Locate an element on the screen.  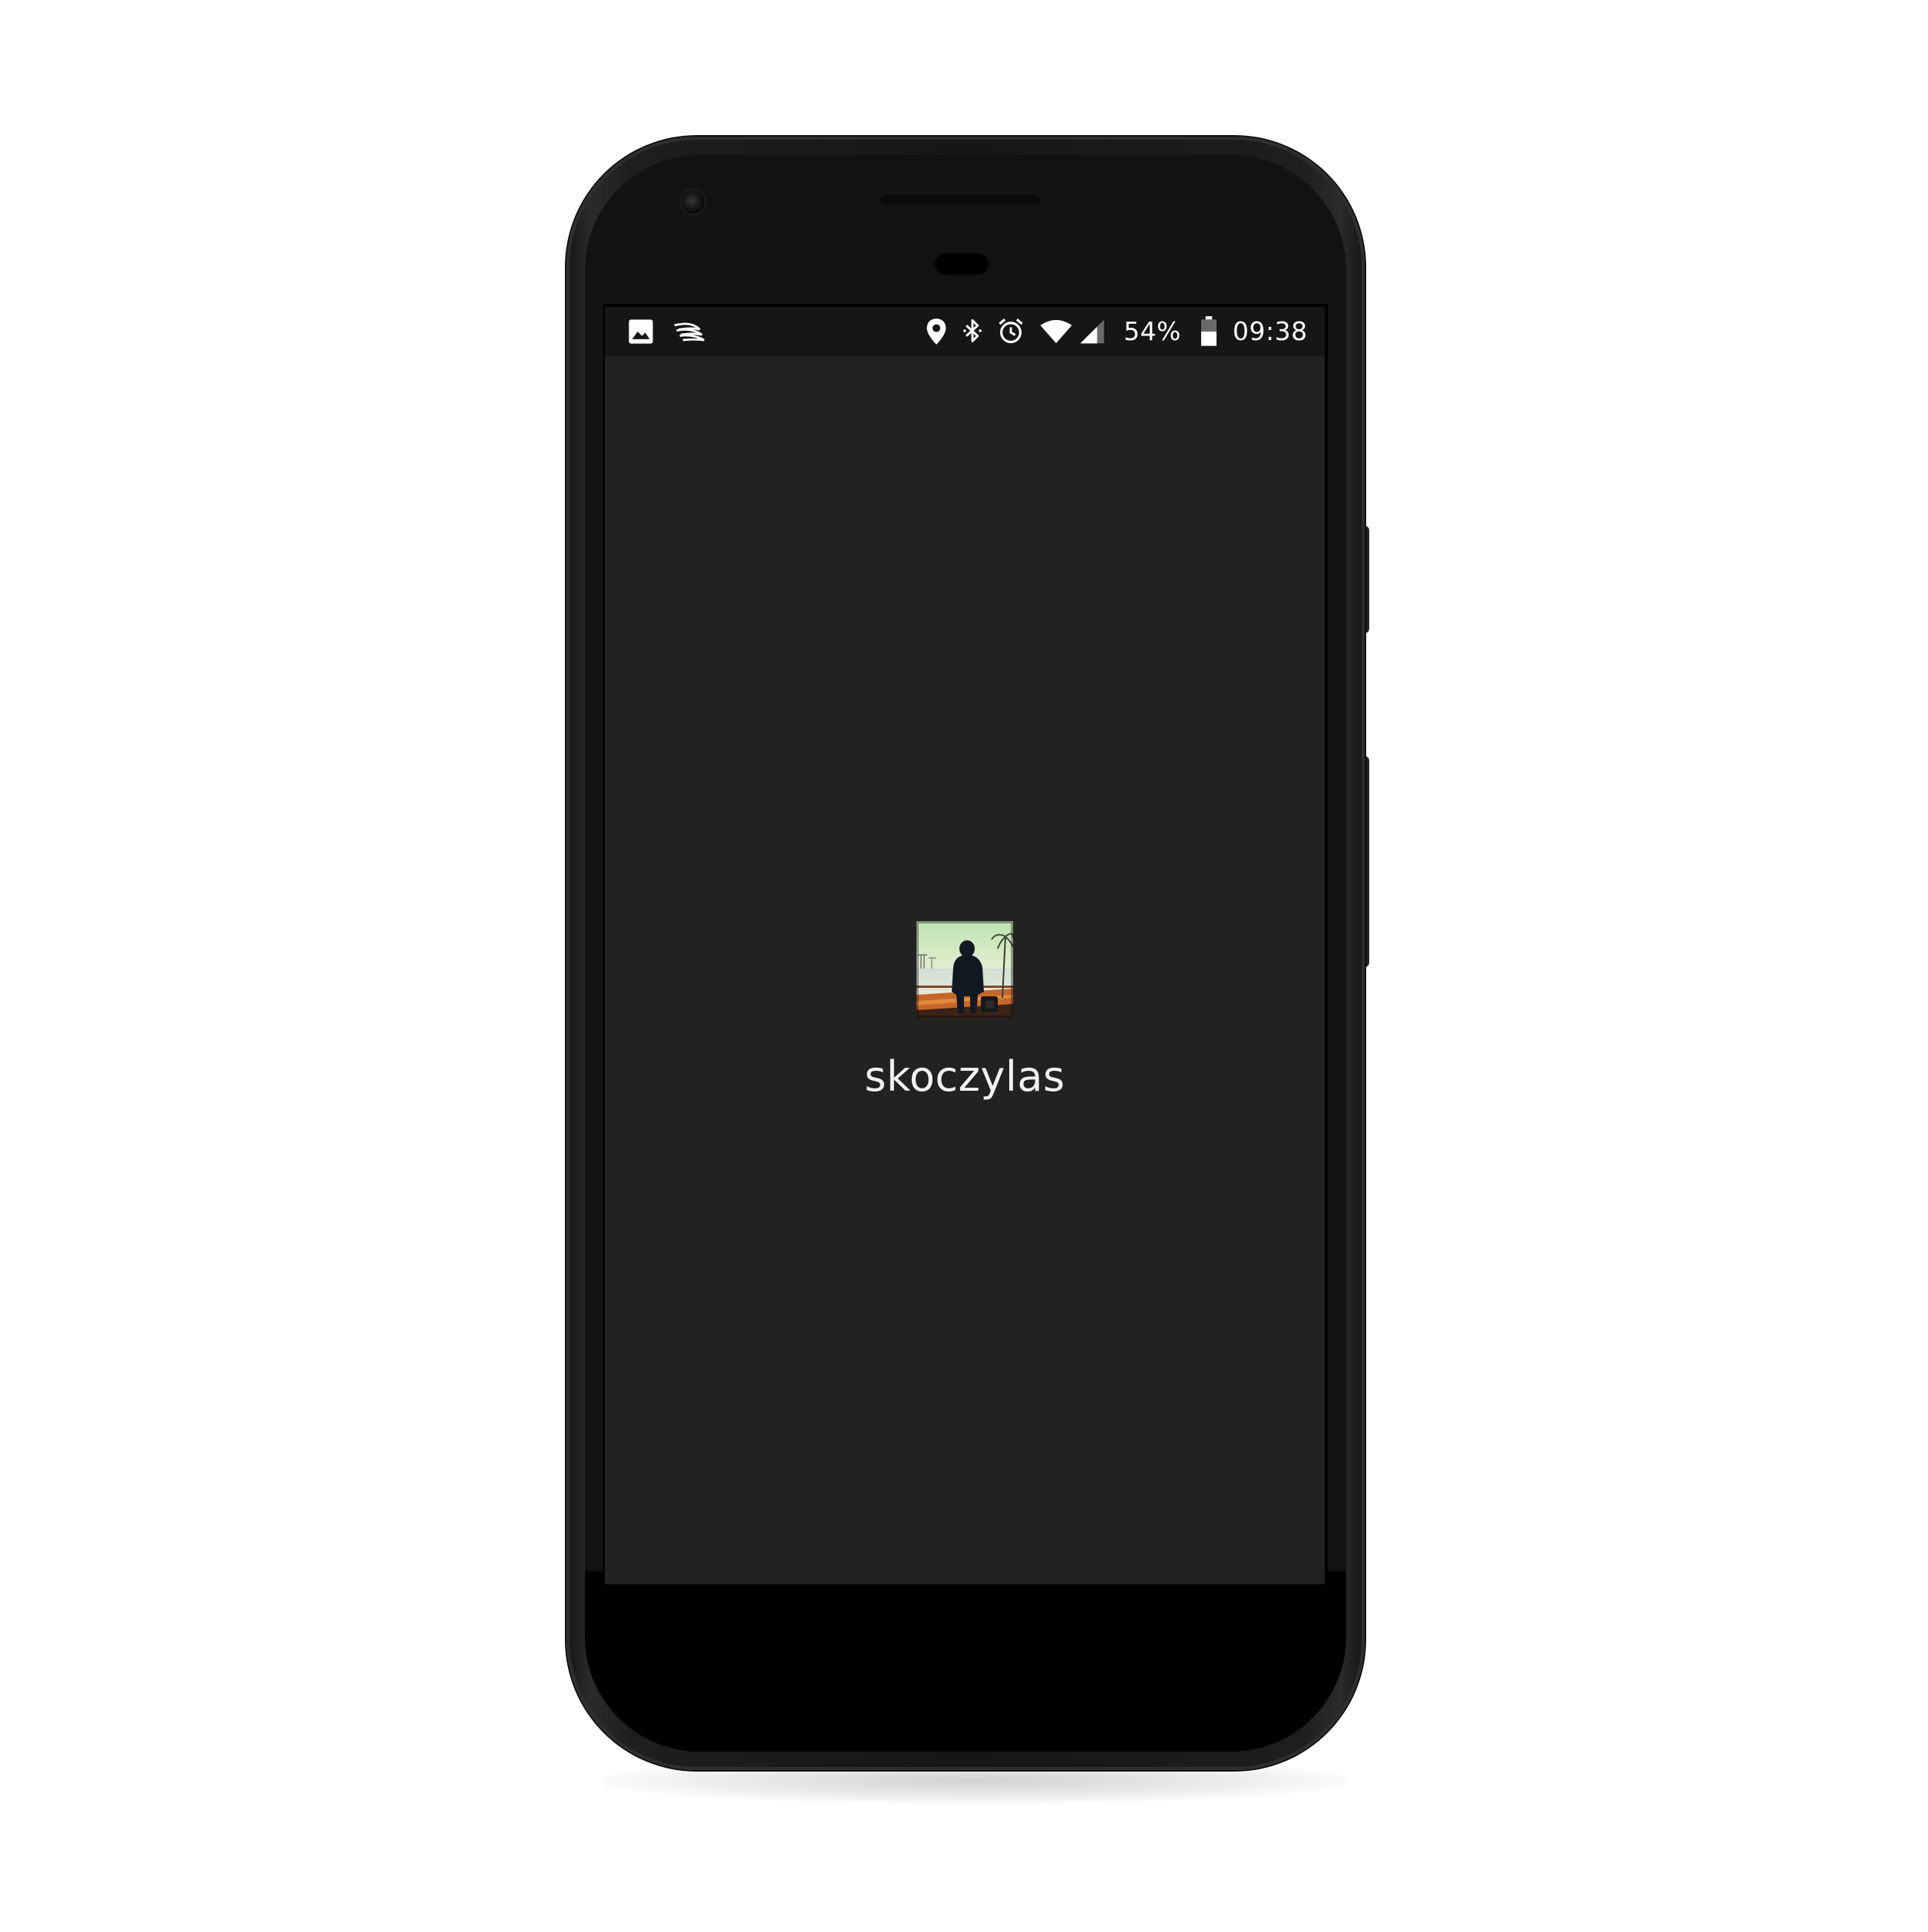
image-notification-icon is located at coordinates (641, 331).